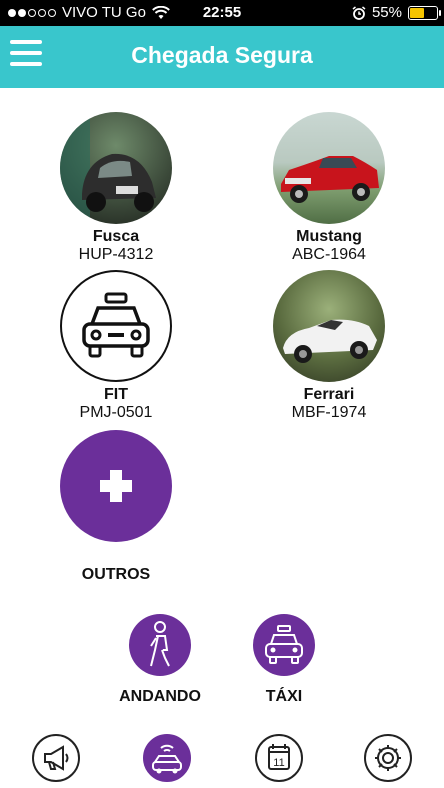 The height and width of the screenshot is (788, 444). Describe the element at coordinates (116, 326) in the screenshot. I see `taxi-outline-icon` at that location.